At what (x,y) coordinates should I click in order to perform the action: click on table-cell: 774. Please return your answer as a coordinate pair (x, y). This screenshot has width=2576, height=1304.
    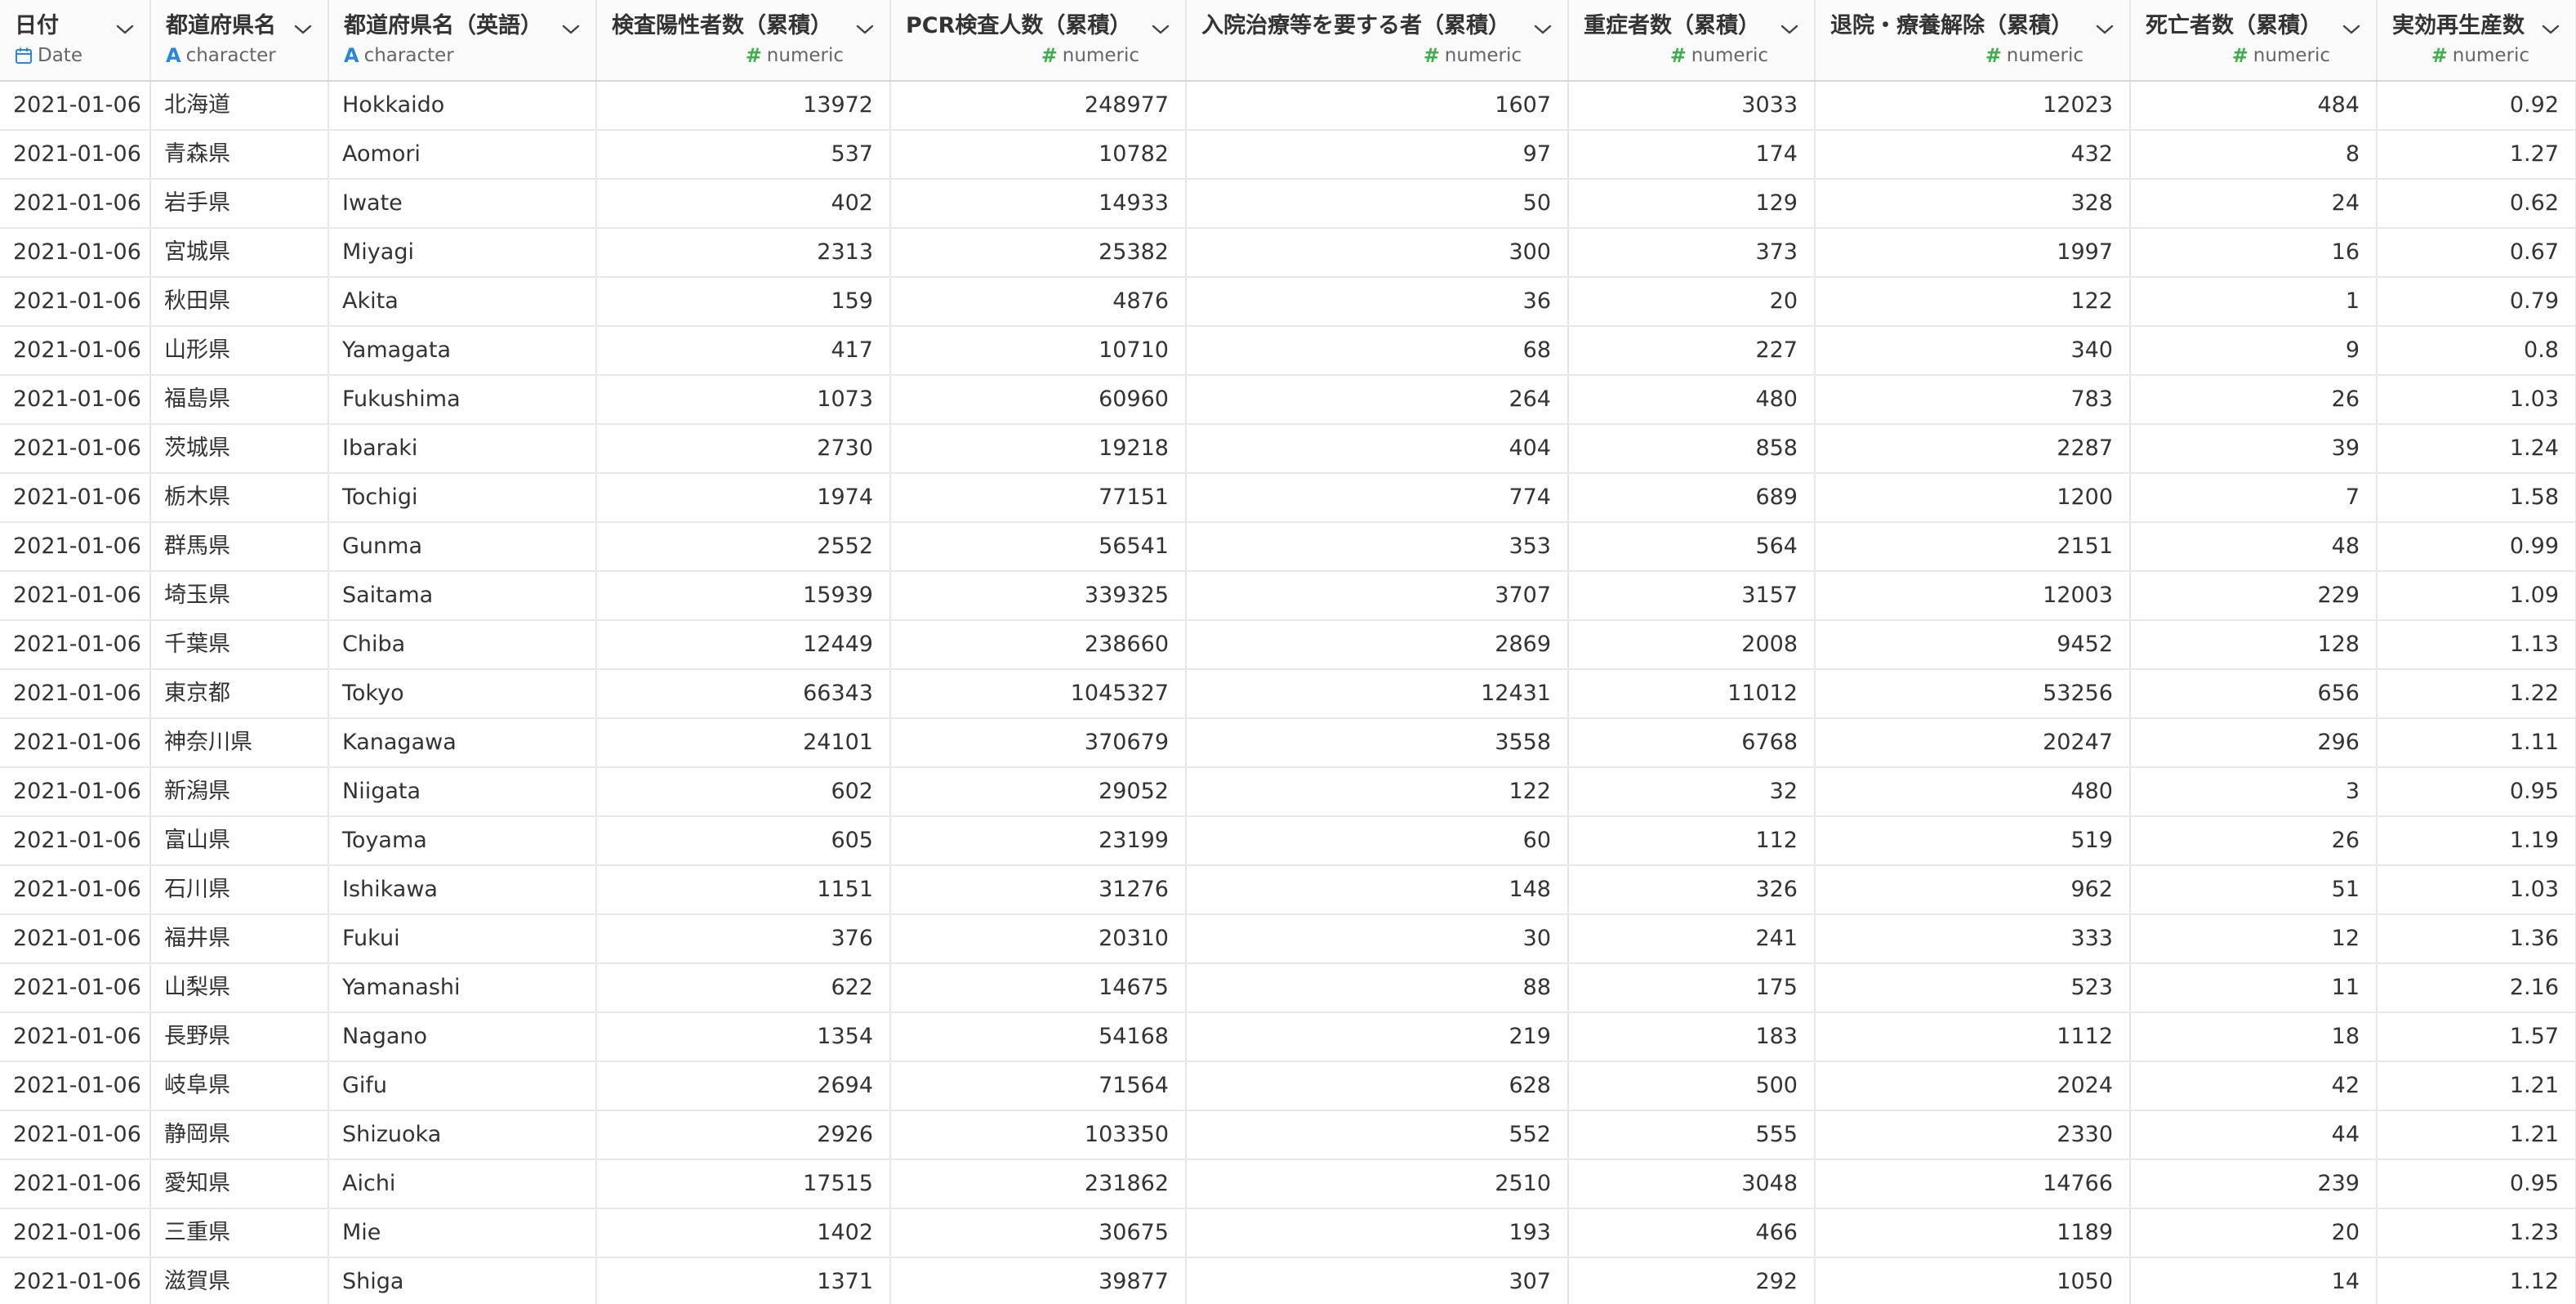
    Looking at the image, I should click on (1377, 498).